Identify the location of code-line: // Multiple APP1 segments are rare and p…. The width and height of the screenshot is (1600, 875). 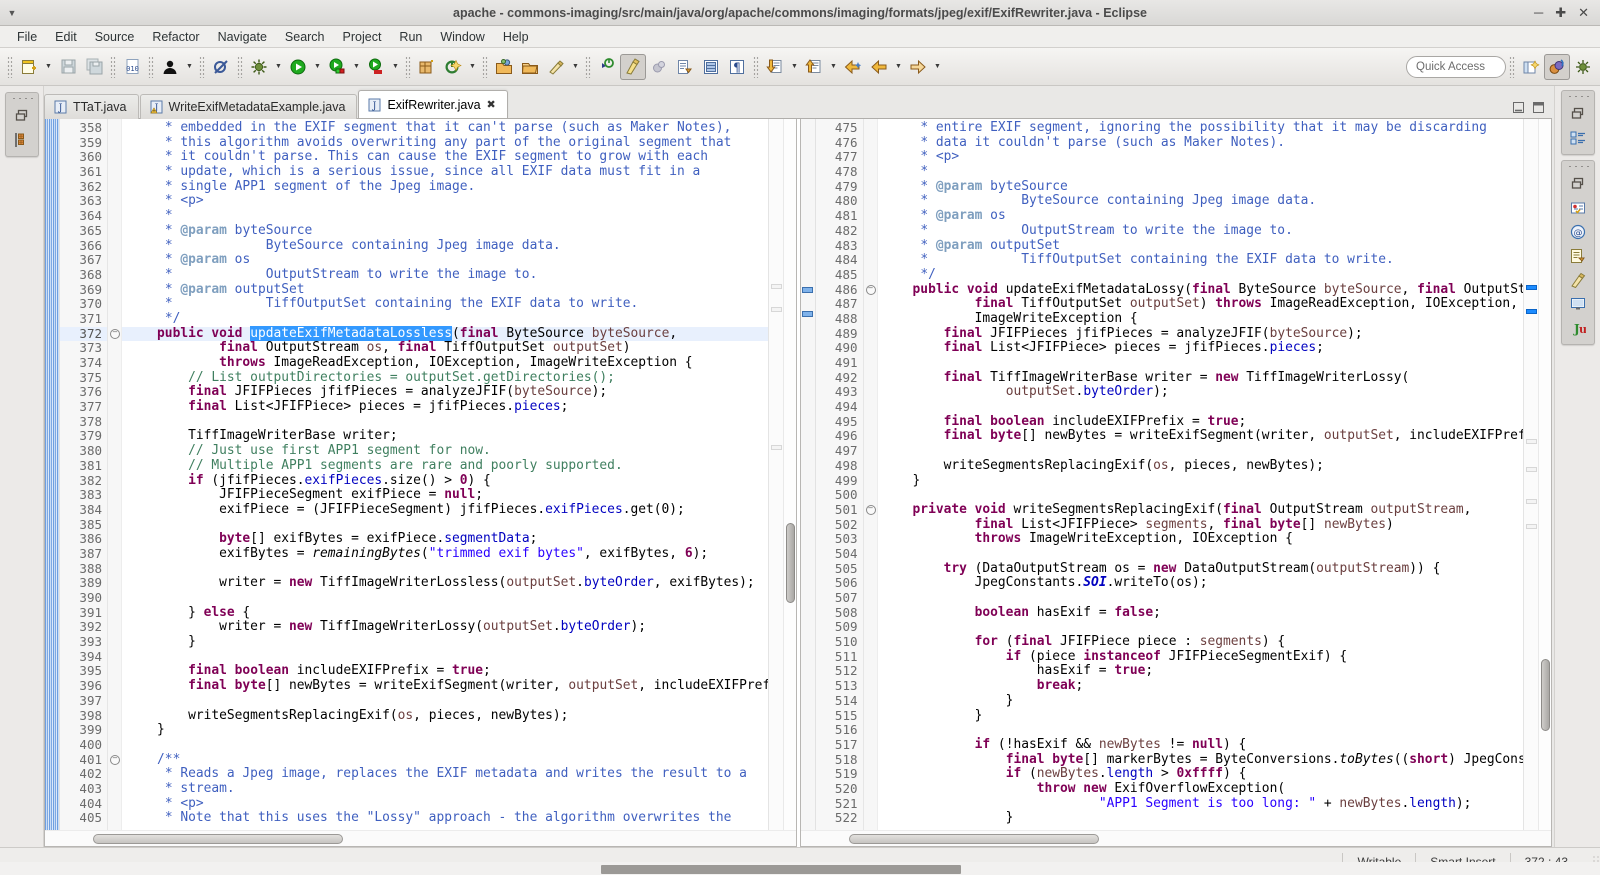
(445, 466).